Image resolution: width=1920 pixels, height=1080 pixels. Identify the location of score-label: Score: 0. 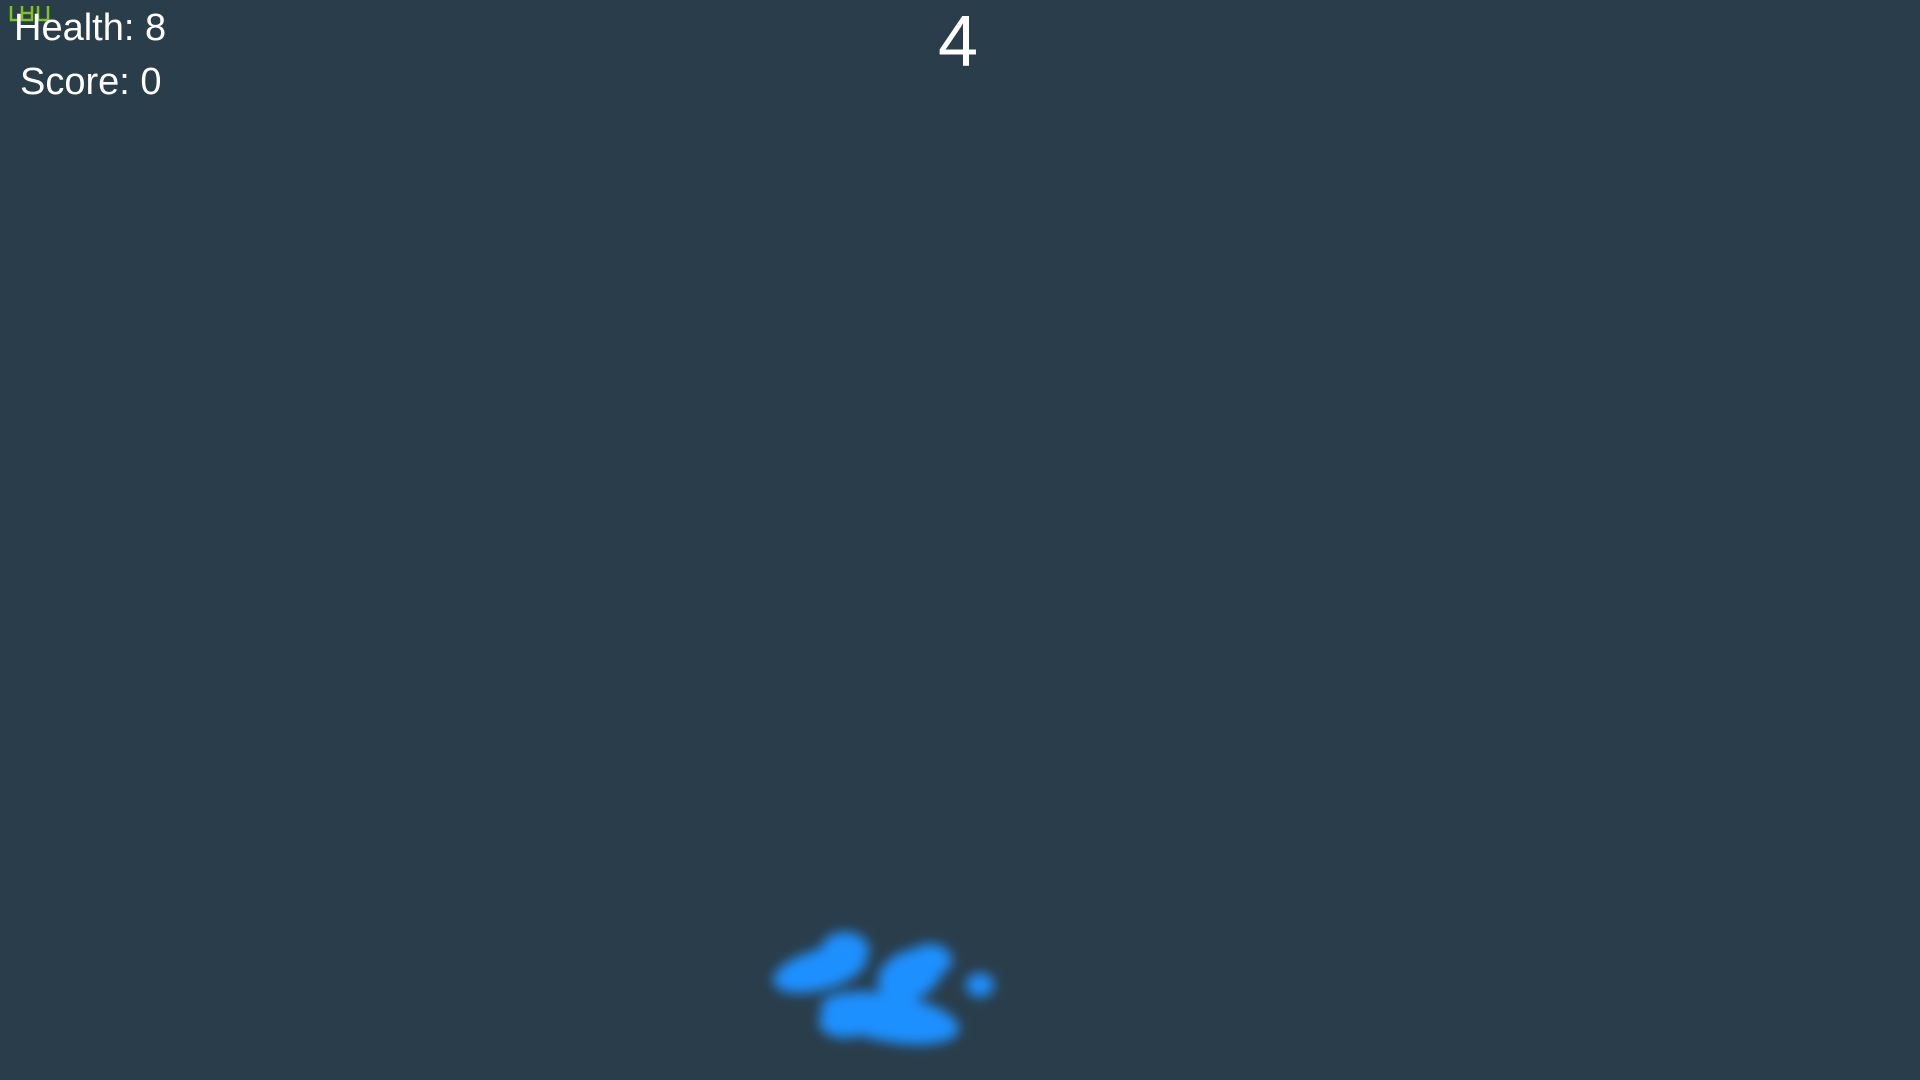
(91, 82).